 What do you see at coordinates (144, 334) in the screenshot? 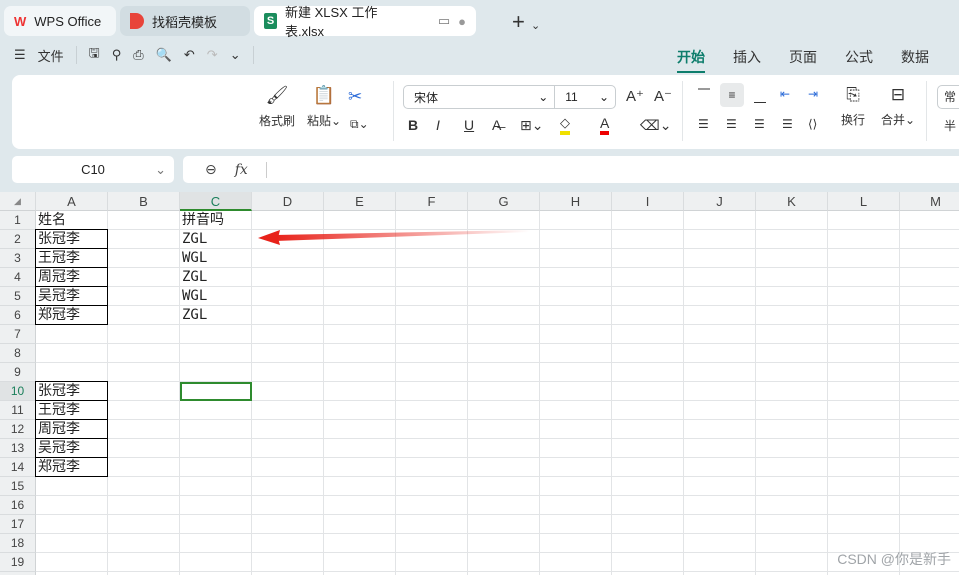
I see `cell-B7` at bounding box center [144, 334].